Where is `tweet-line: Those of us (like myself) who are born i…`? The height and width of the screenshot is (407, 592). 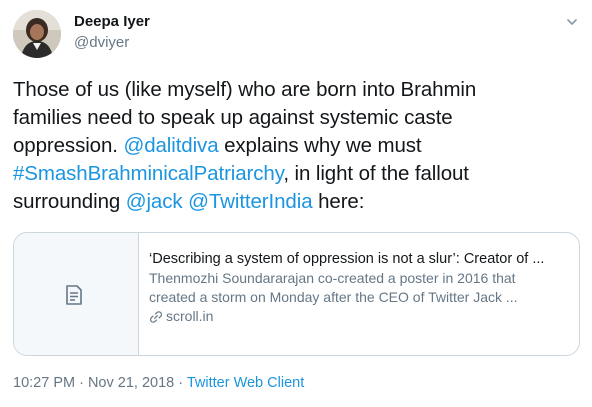
tweet-line: Those of us (like myself) who are born i… is located at coordinates (297, 90).